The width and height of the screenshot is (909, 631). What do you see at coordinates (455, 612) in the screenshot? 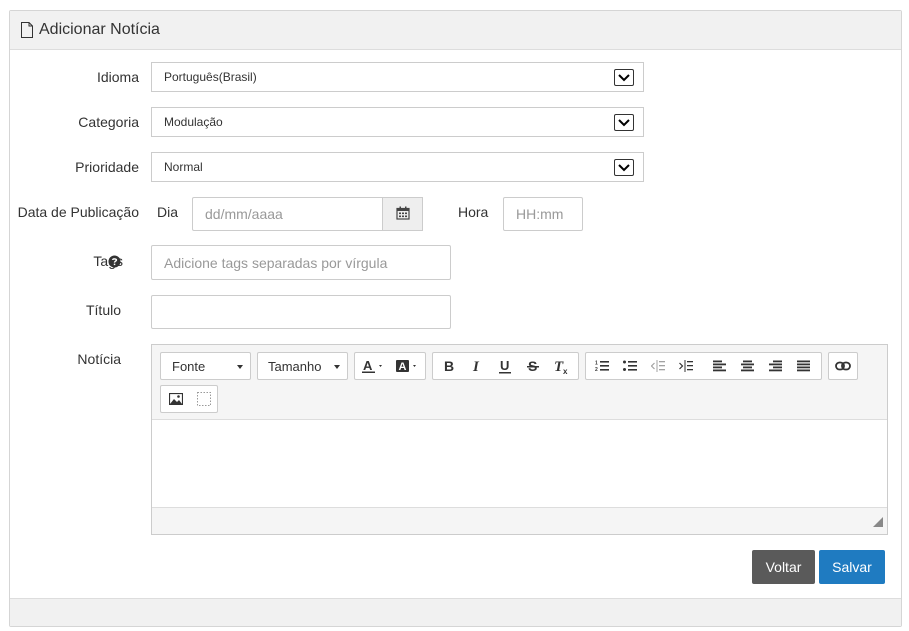
I see `panel-footer` at bounding box center [455, 612].